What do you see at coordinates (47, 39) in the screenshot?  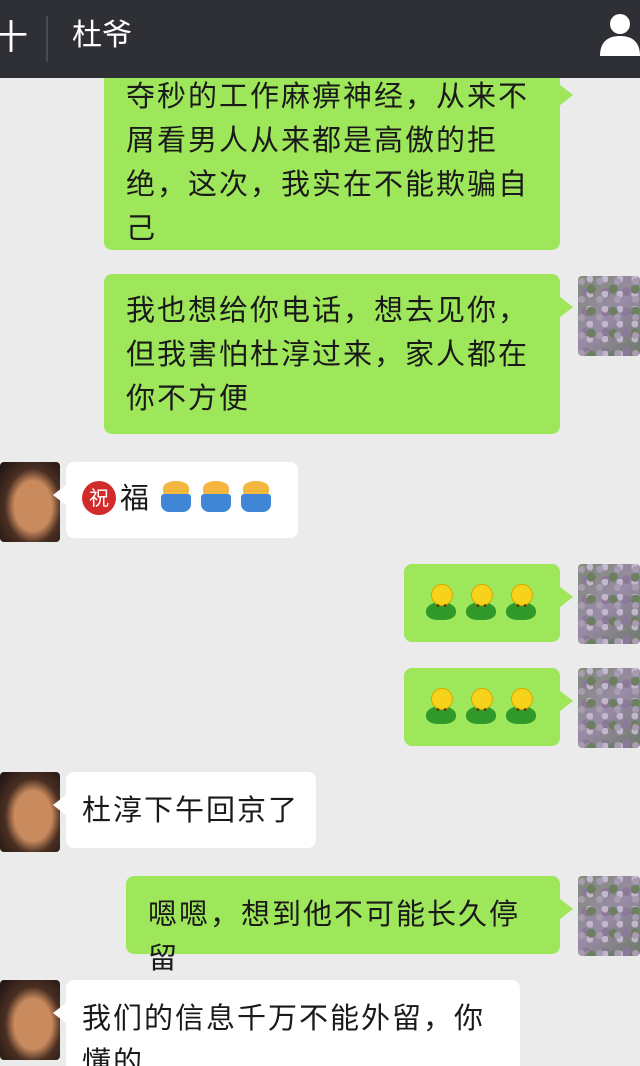 I see `header-divider` at bounding box center [47, 39].